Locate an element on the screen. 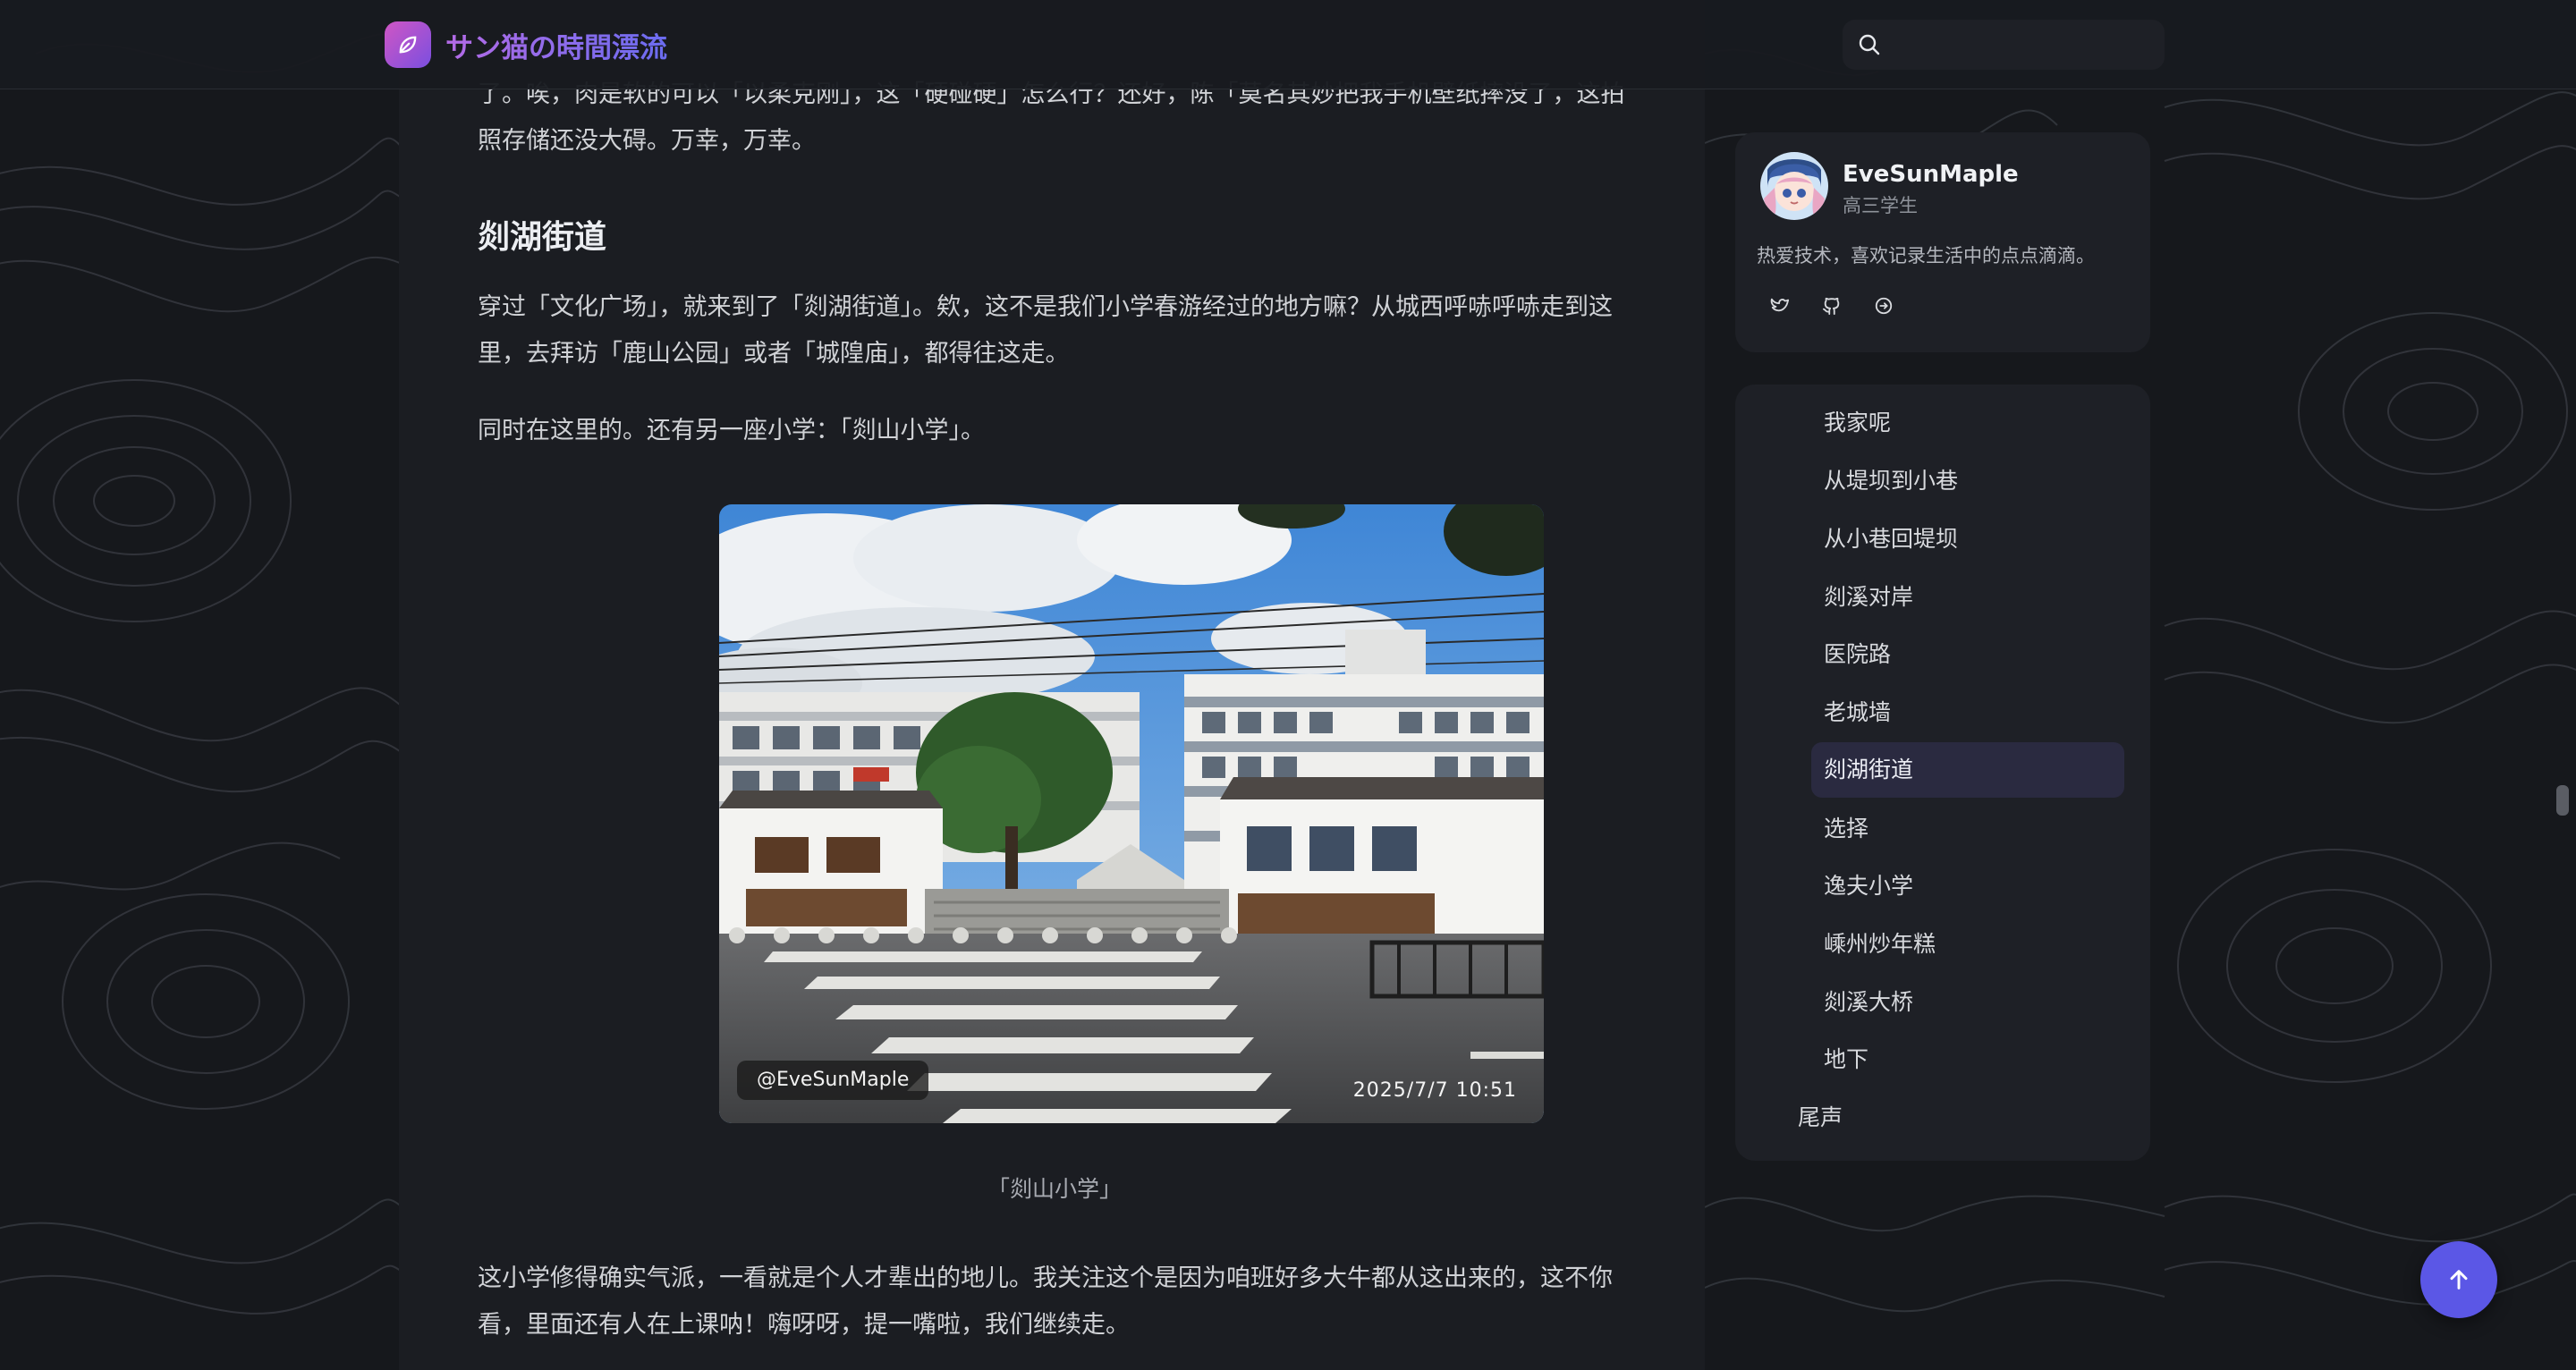  link-icon is located at coordinates (1883, 305).